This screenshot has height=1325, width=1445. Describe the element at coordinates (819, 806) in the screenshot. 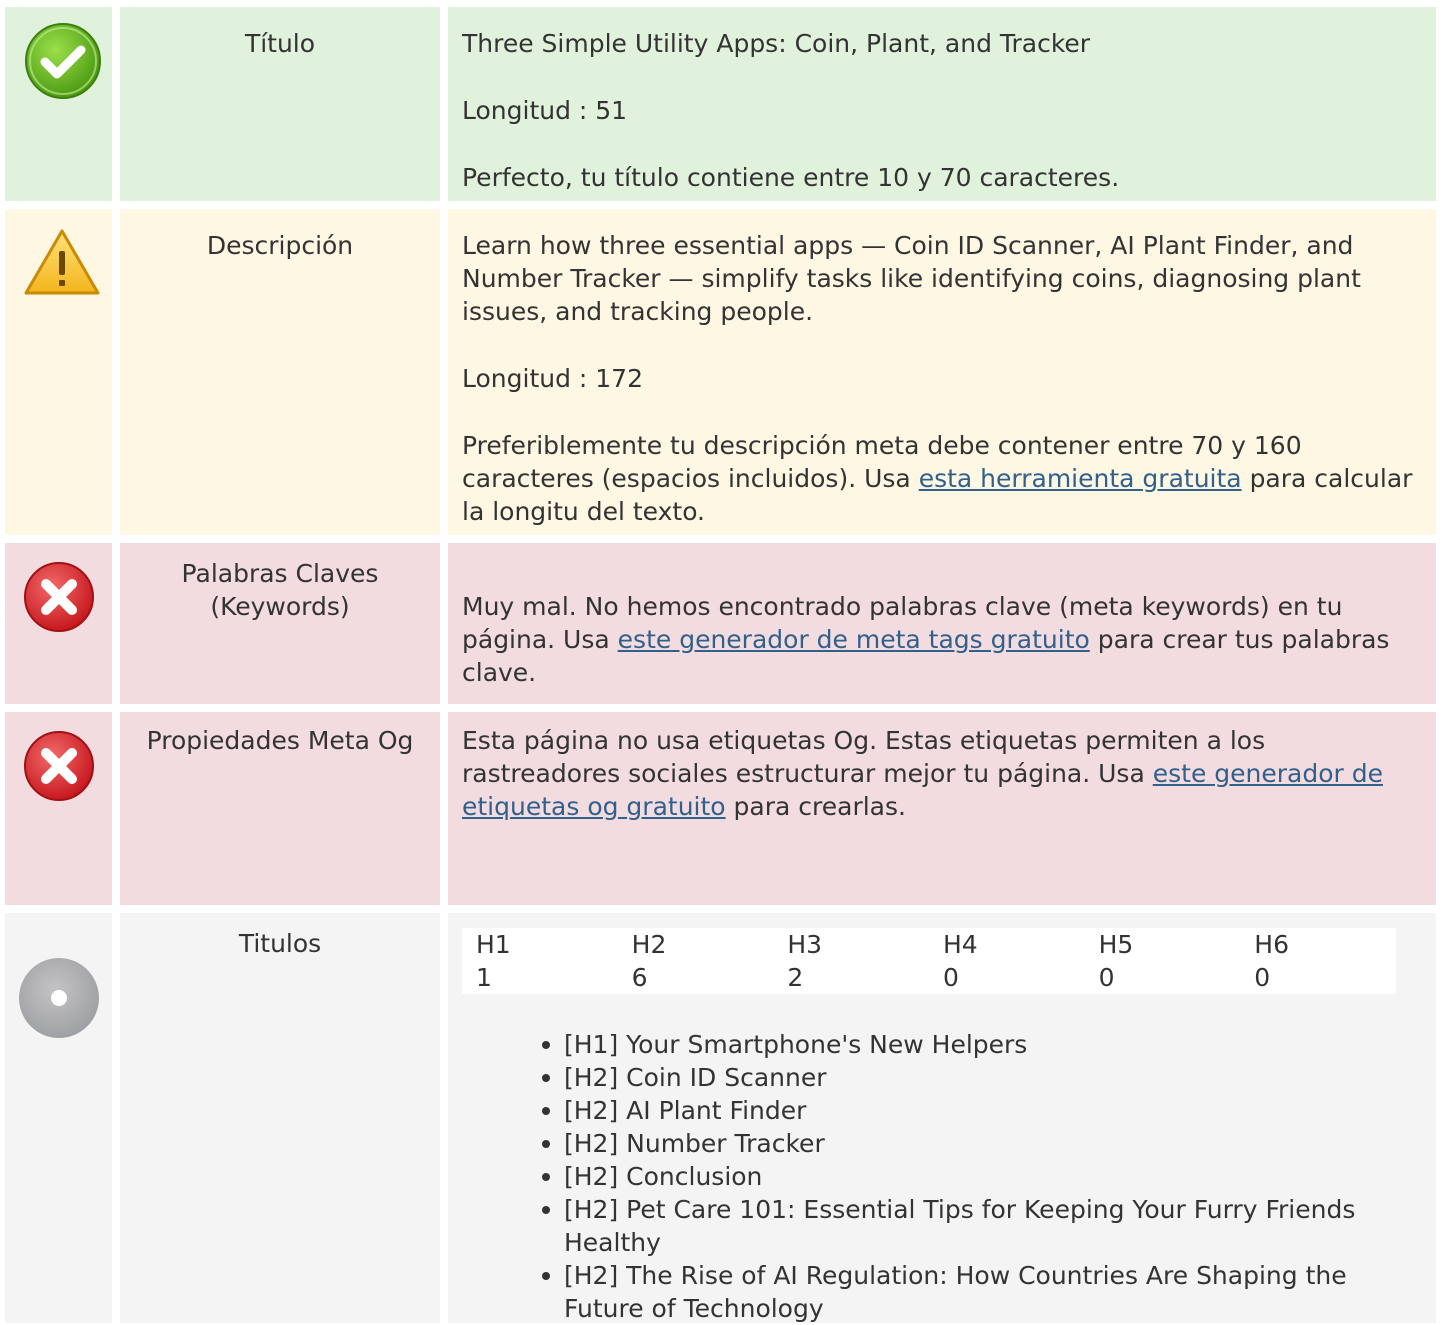

I see `og-note-tail: para crearlas.` at that location.